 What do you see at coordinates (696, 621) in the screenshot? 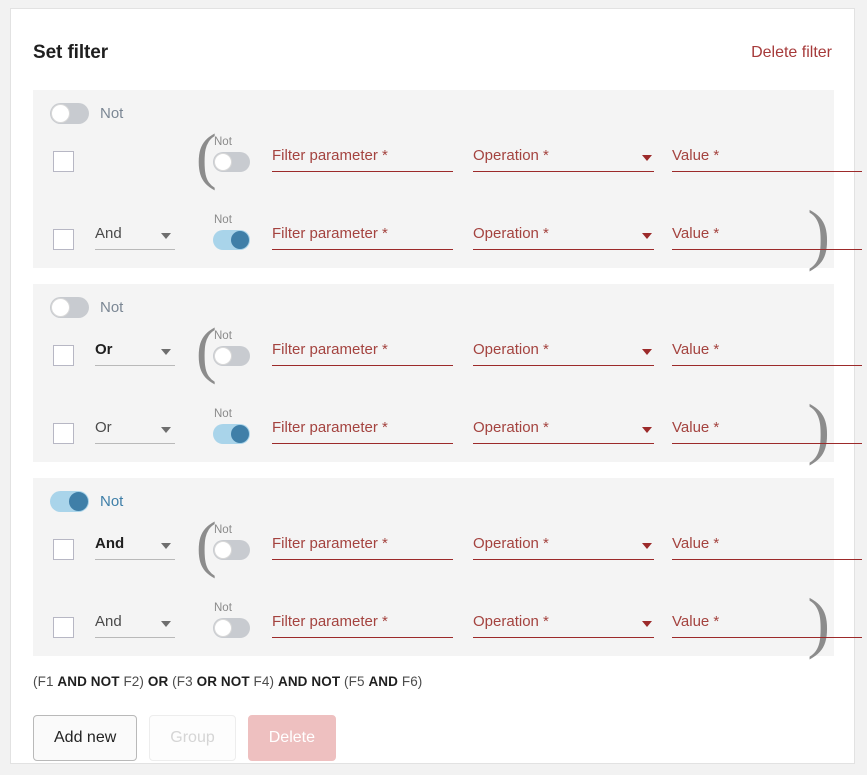
I see `value-input-placeholder: Value *` at bounding box center [696, 621].